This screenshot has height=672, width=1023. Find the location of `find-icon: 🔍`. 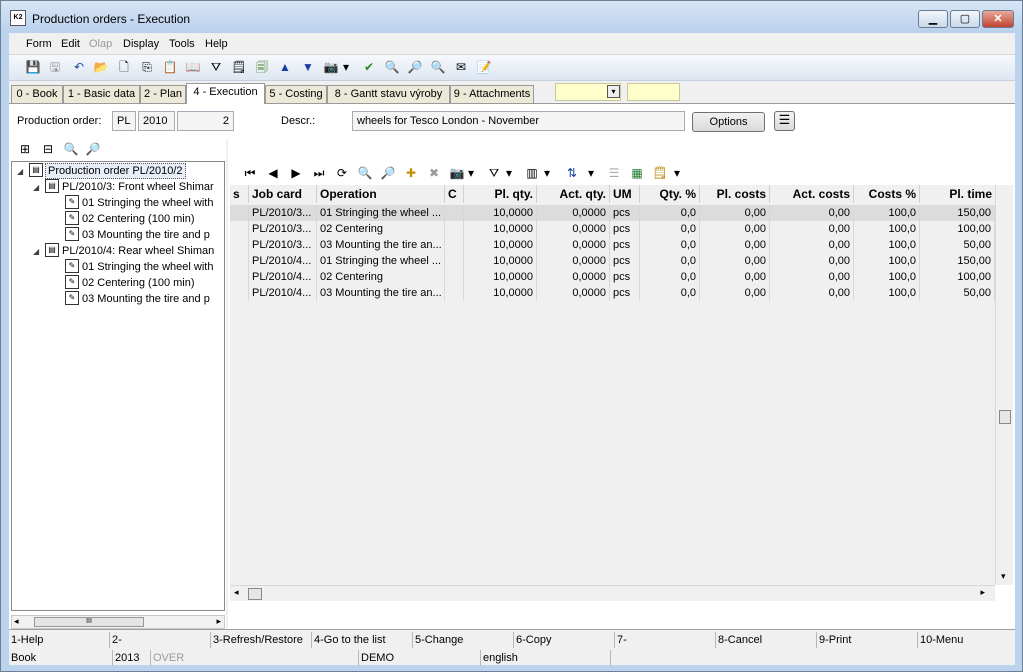

find-icon: 🔍 is located at coordinates (392, 67).